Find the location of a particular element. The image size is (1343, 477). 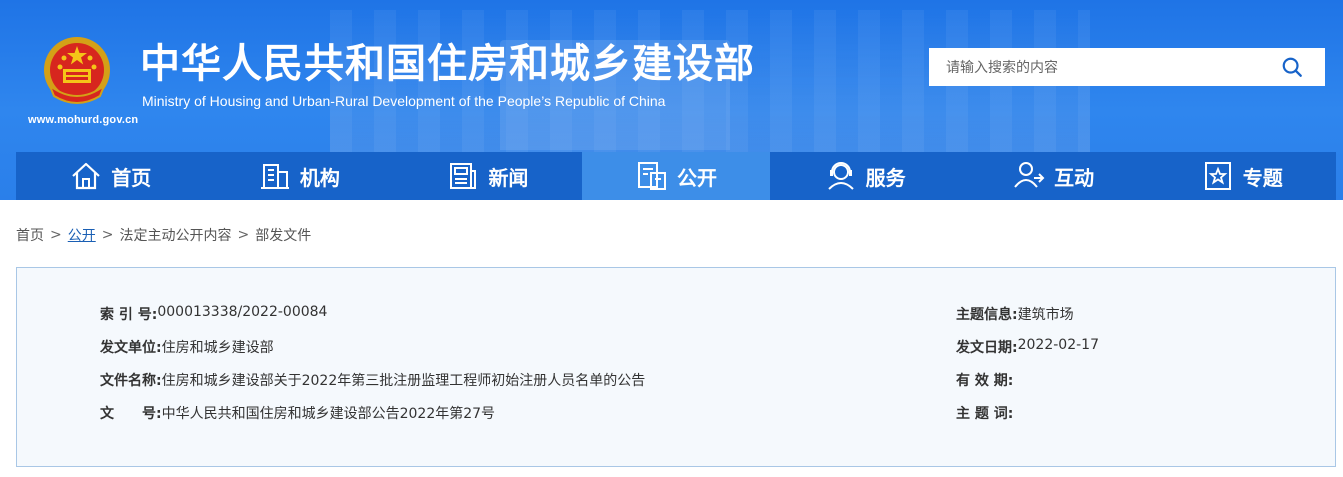

building-icon is located at coordinates (274, 176).